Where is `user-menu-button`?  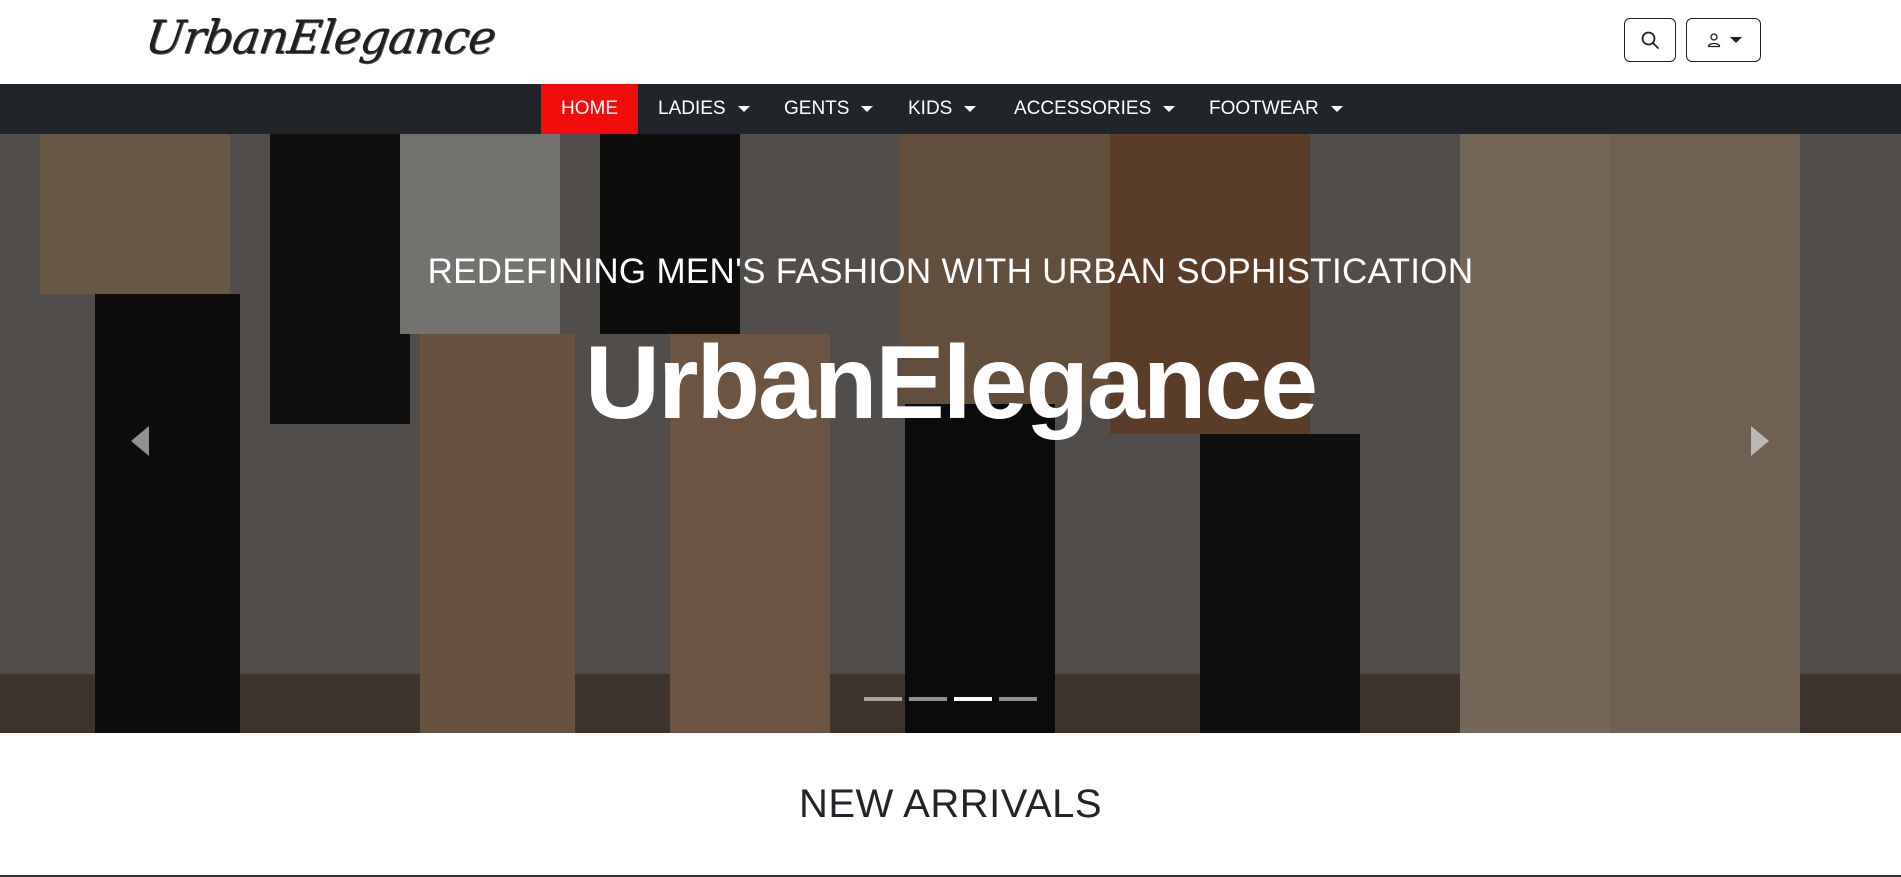 user-menu-button is located at coordinates (1723, 40).